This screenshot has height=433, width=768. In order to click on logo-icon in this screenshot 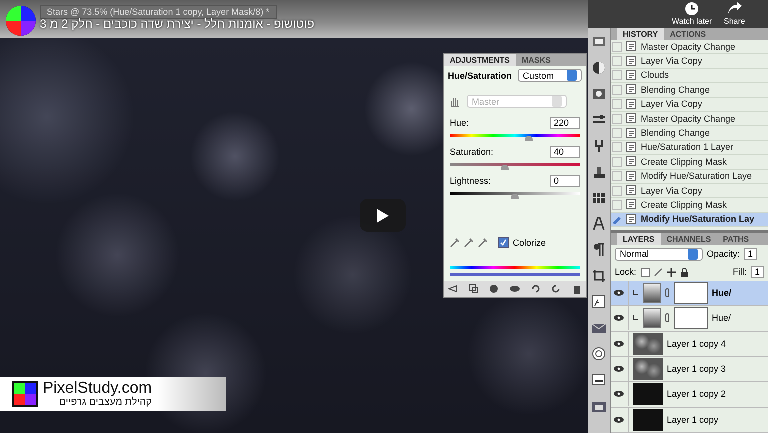, I will do `click(25, 394)`.